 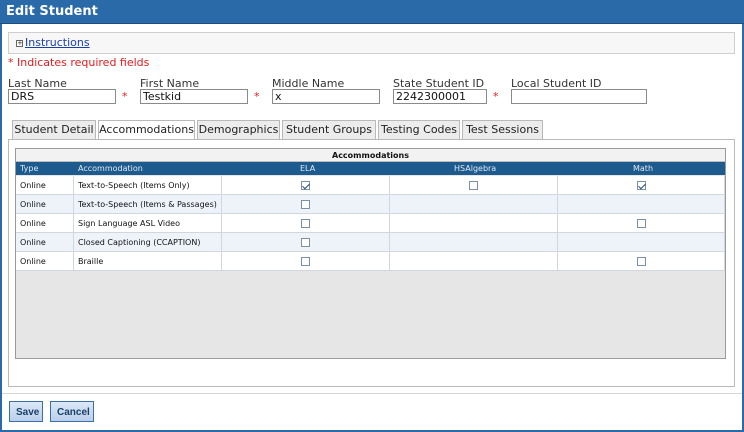 What do you see at coordinates (475, 168) in the screenshot?
I see `column-header-hsalgebra: HSAlgebra` at bounding box center [475, 168].